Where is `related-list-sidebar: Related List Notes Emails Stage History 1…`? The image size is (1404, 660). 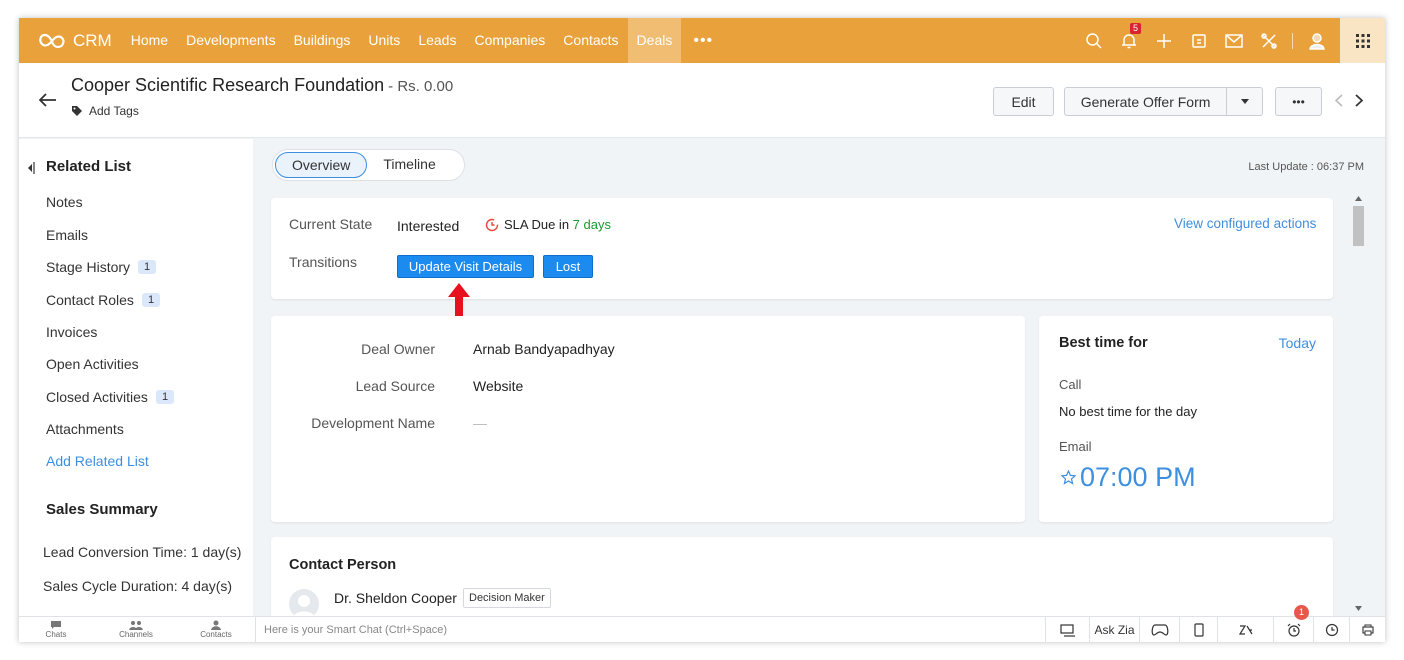
related-list-sidebar: Related List Notes Emails Stage History 1… is located at coordinates (136, 377).